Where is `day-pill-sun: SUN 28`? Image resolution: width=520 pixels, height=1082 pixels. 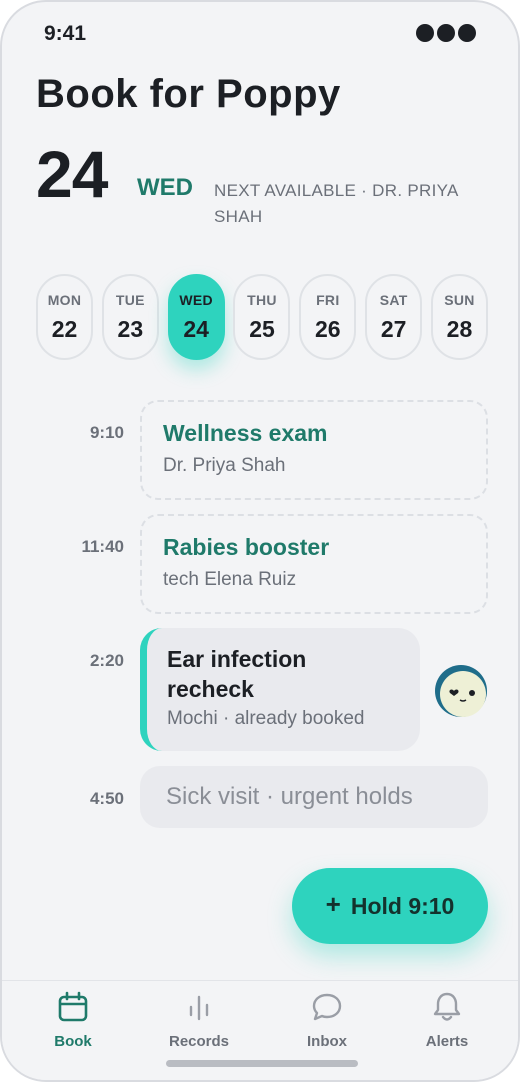 day-pill-sun: SUN 28 is located at coordinates (459, 317).